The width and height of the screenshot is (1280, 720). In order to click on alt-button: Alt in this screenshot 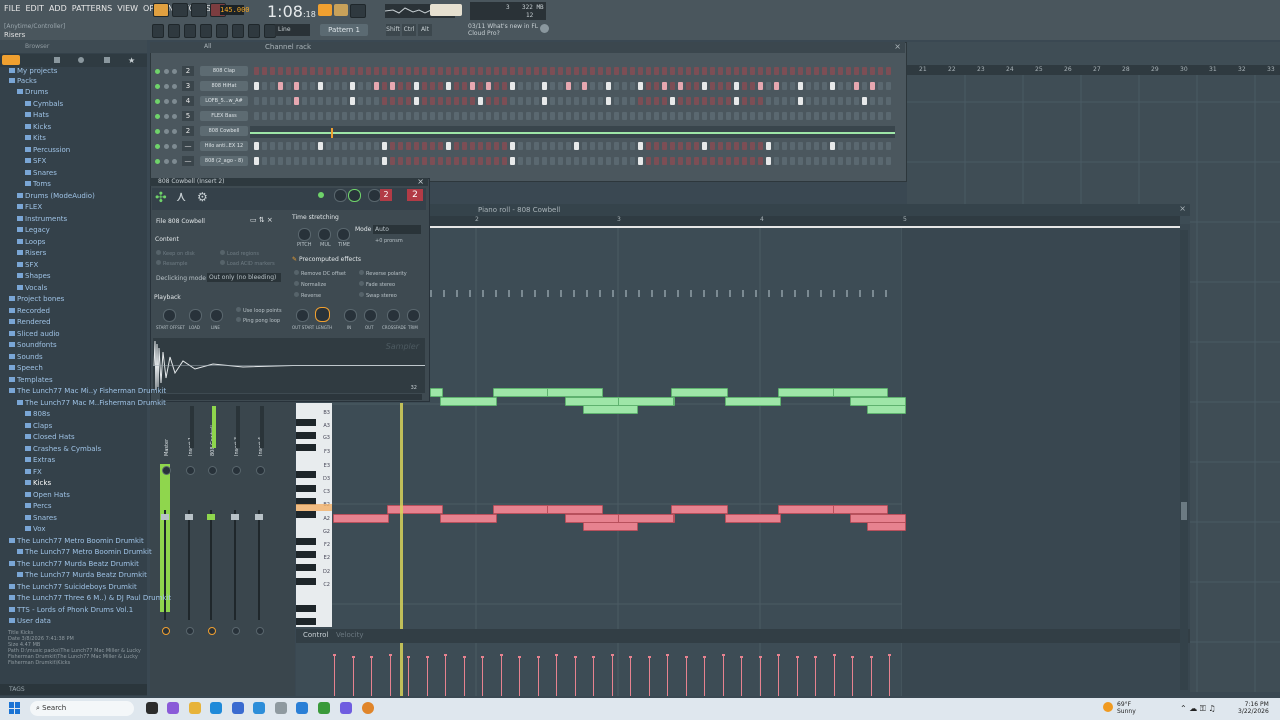, I will do `click(425, 30)`.